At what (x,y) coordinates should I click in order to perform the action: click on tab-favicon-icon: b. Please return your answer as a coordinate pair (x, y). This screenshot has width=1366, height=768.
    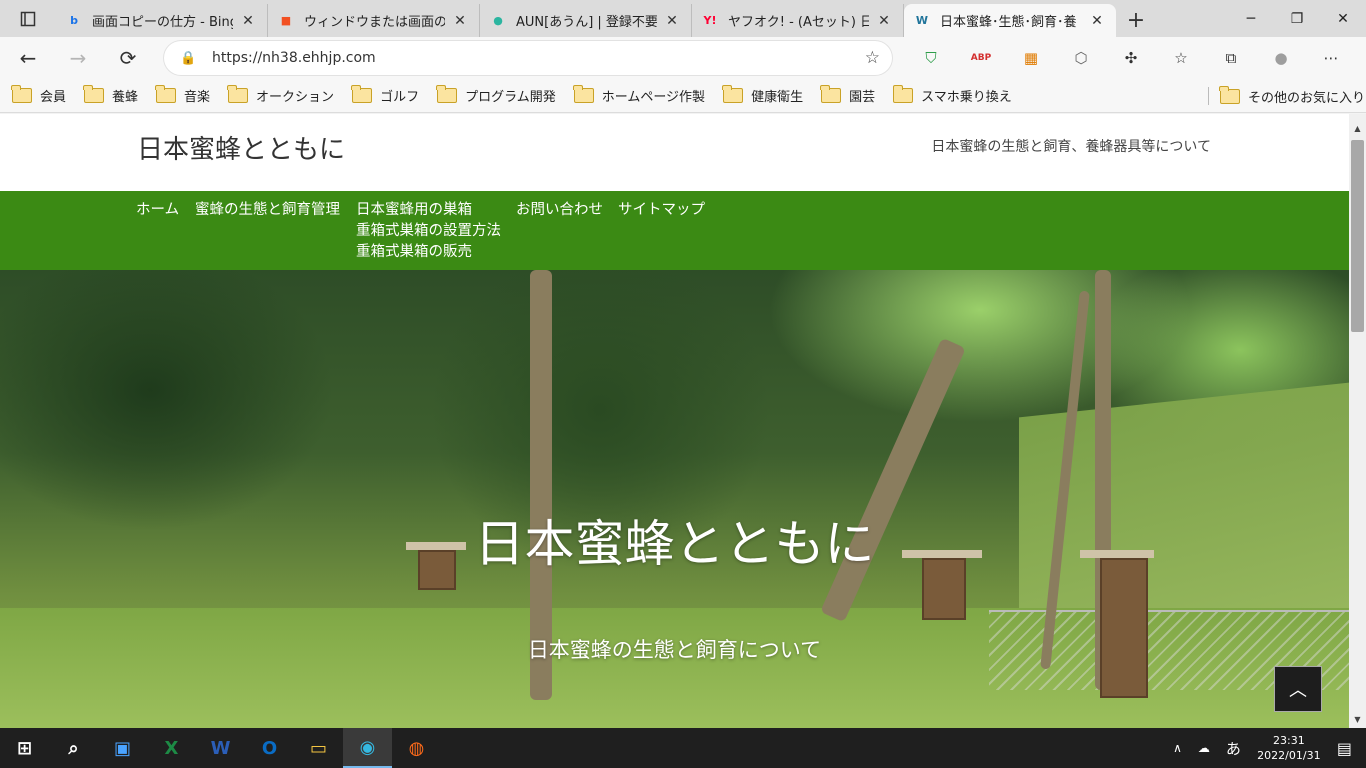
    Looking at the image, I should click on (74, 20).